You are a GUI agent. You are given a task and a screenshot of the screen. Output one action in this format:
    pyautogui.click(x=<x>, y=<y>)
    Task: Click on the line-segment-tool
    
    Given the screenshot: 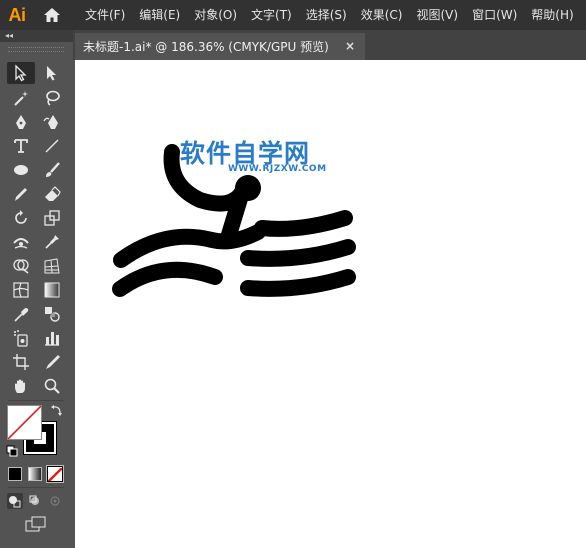 What is the action you would take?
    pyautogui.click(x=52, y=146)
    